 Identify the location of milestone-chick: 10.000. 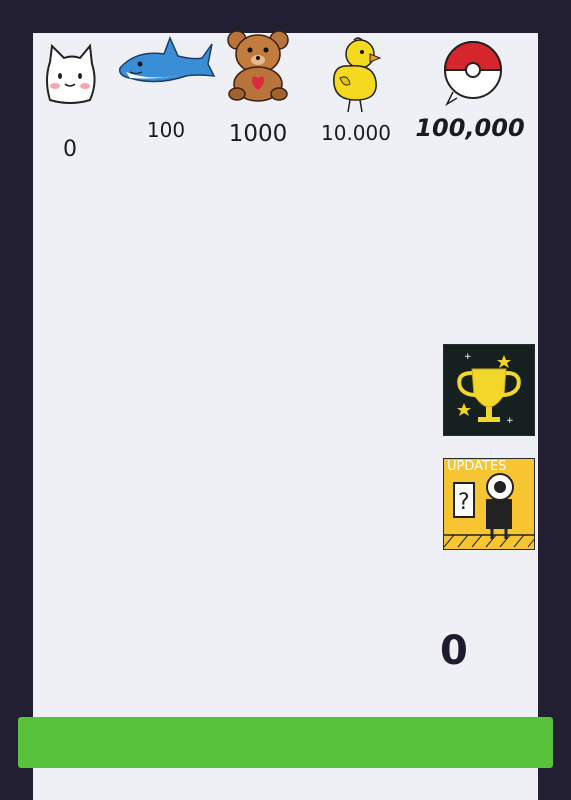
(356, 72).